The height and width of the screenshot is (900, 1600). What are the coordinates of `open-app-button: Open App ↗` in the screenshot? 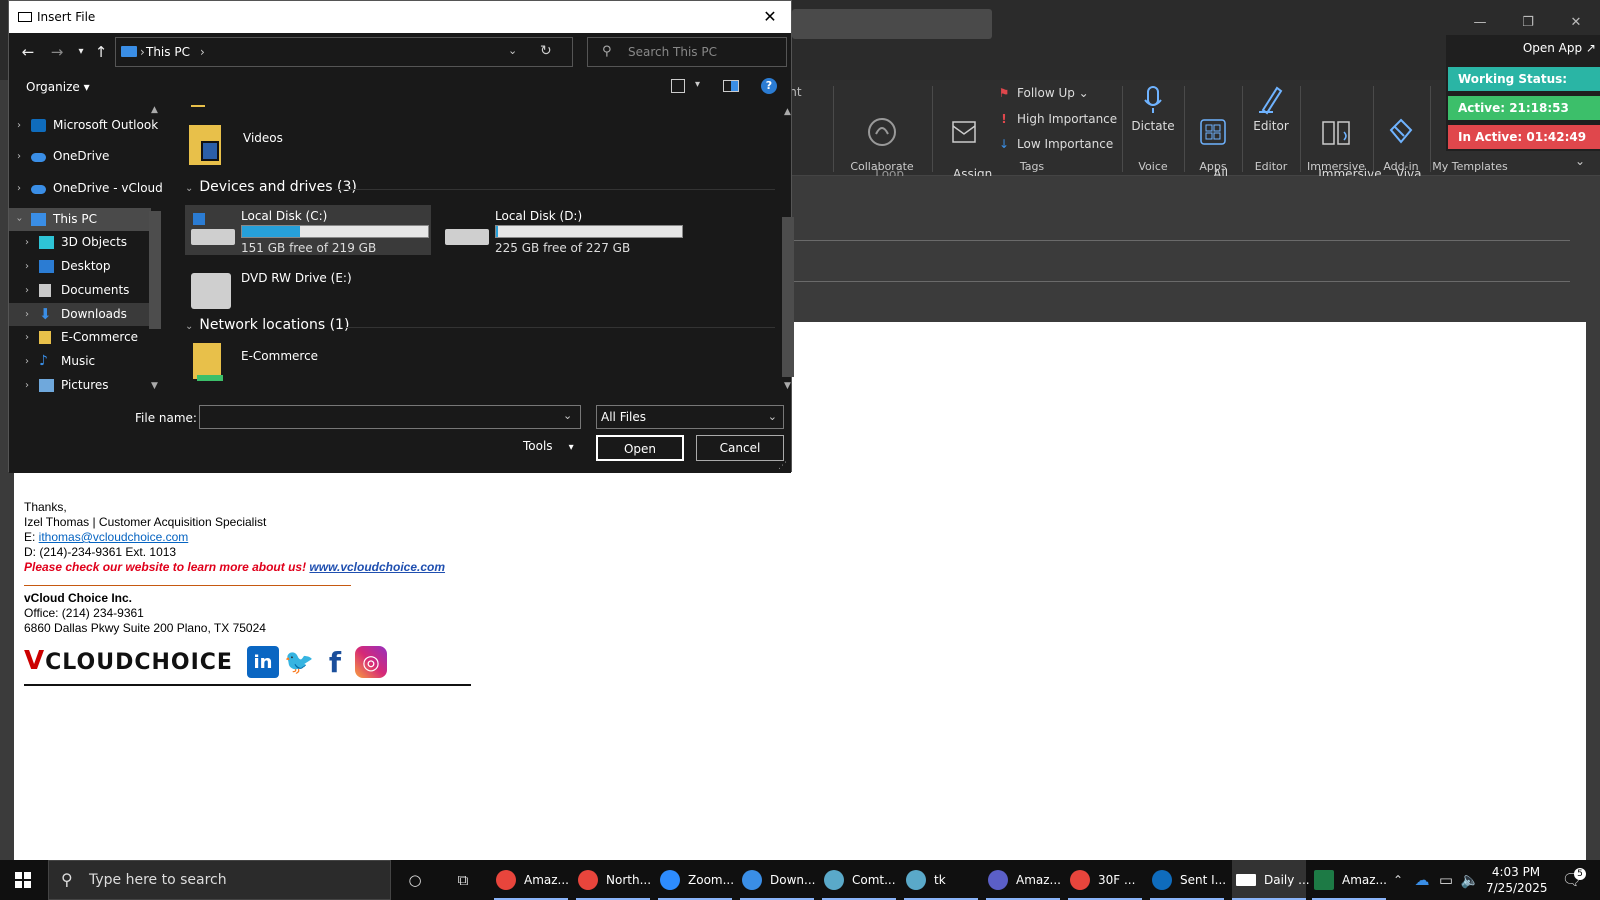 It's located at (1559, 48).